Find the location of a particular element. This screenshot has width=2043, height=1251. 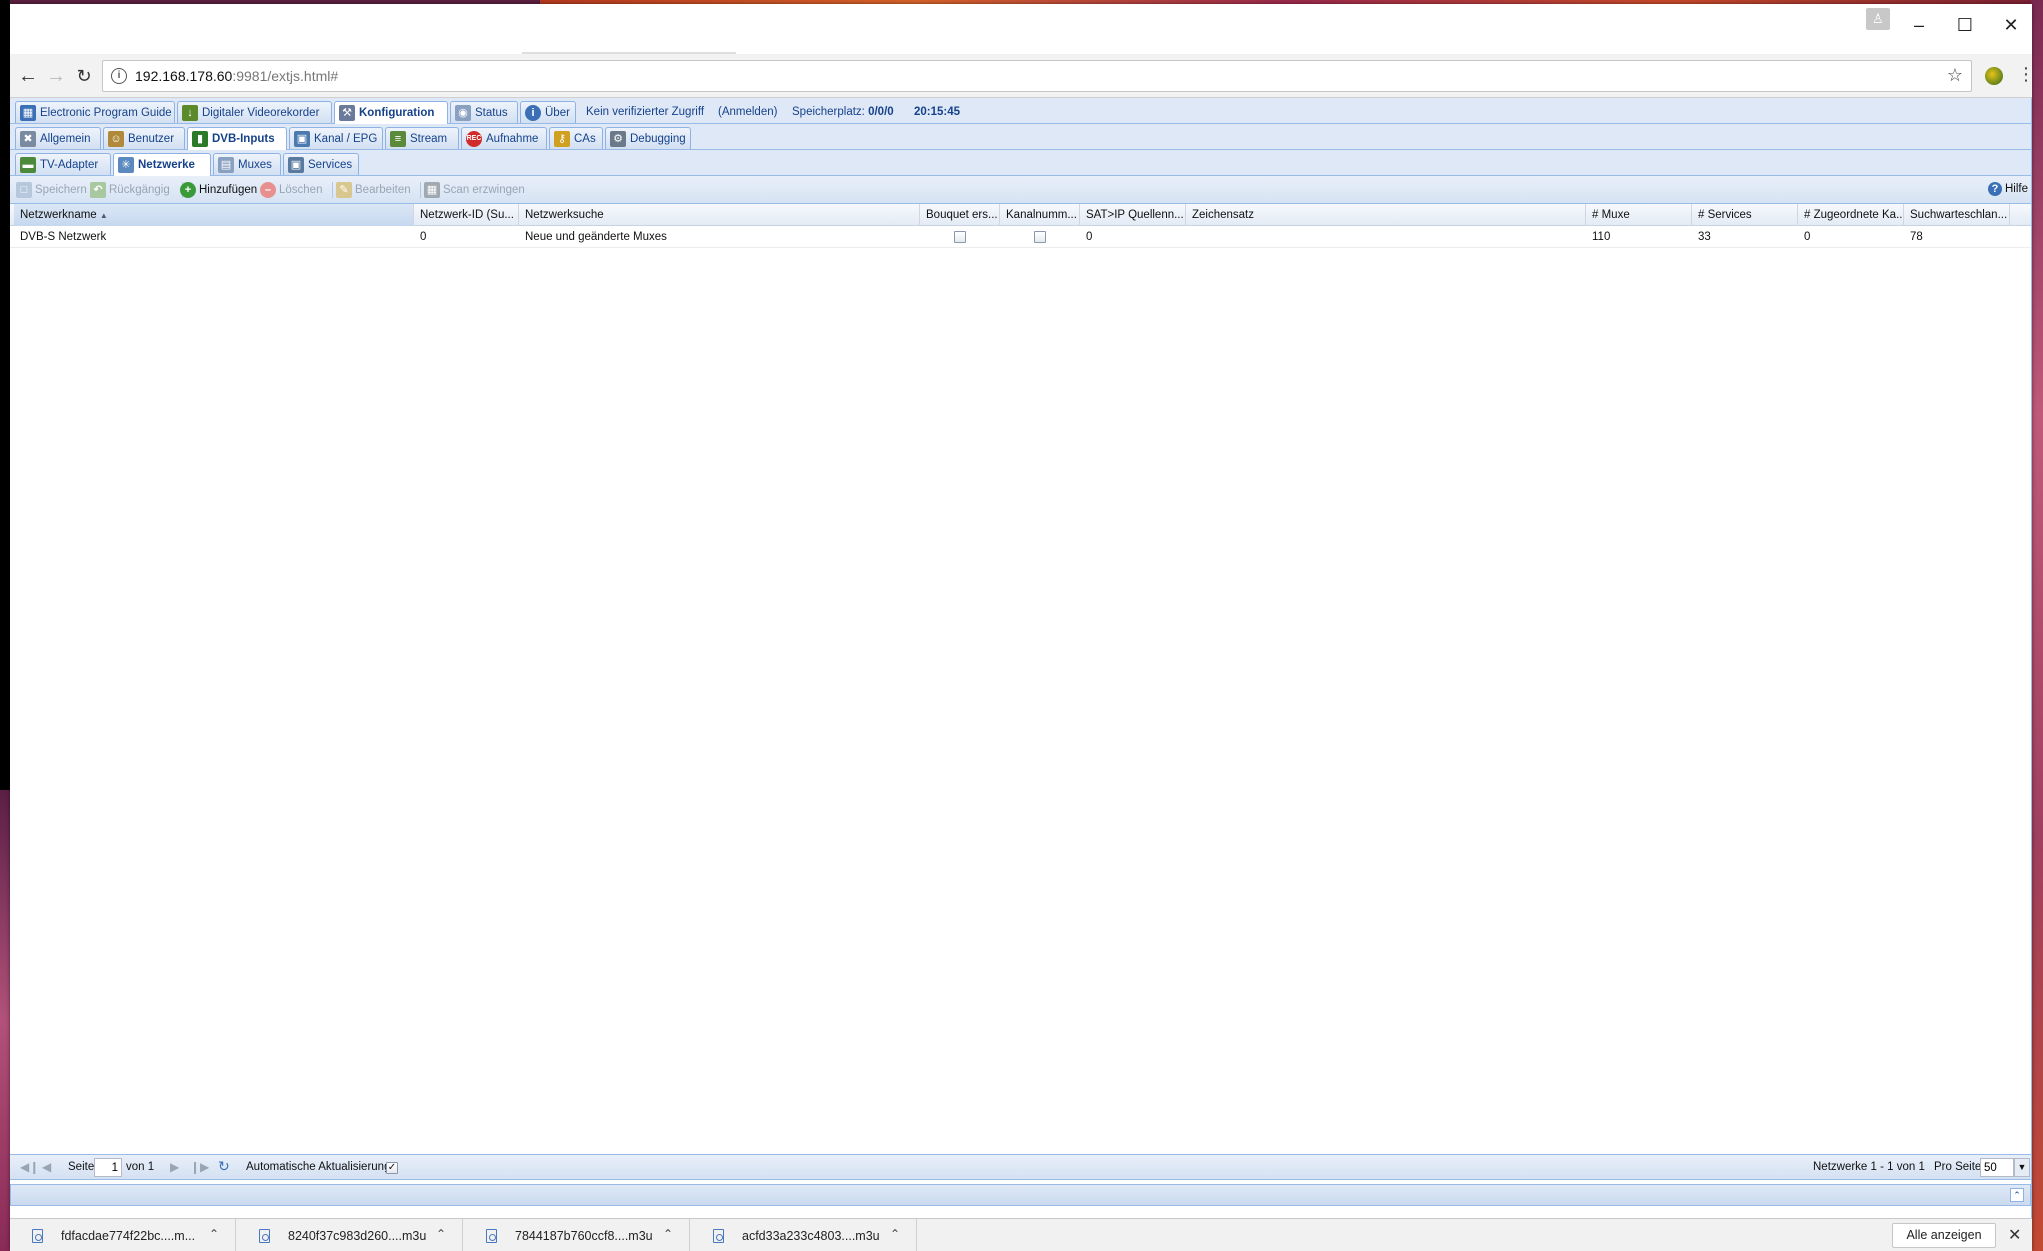

tab-configuration: ⚒ Konfiguration is located at coordinates (391, 112).